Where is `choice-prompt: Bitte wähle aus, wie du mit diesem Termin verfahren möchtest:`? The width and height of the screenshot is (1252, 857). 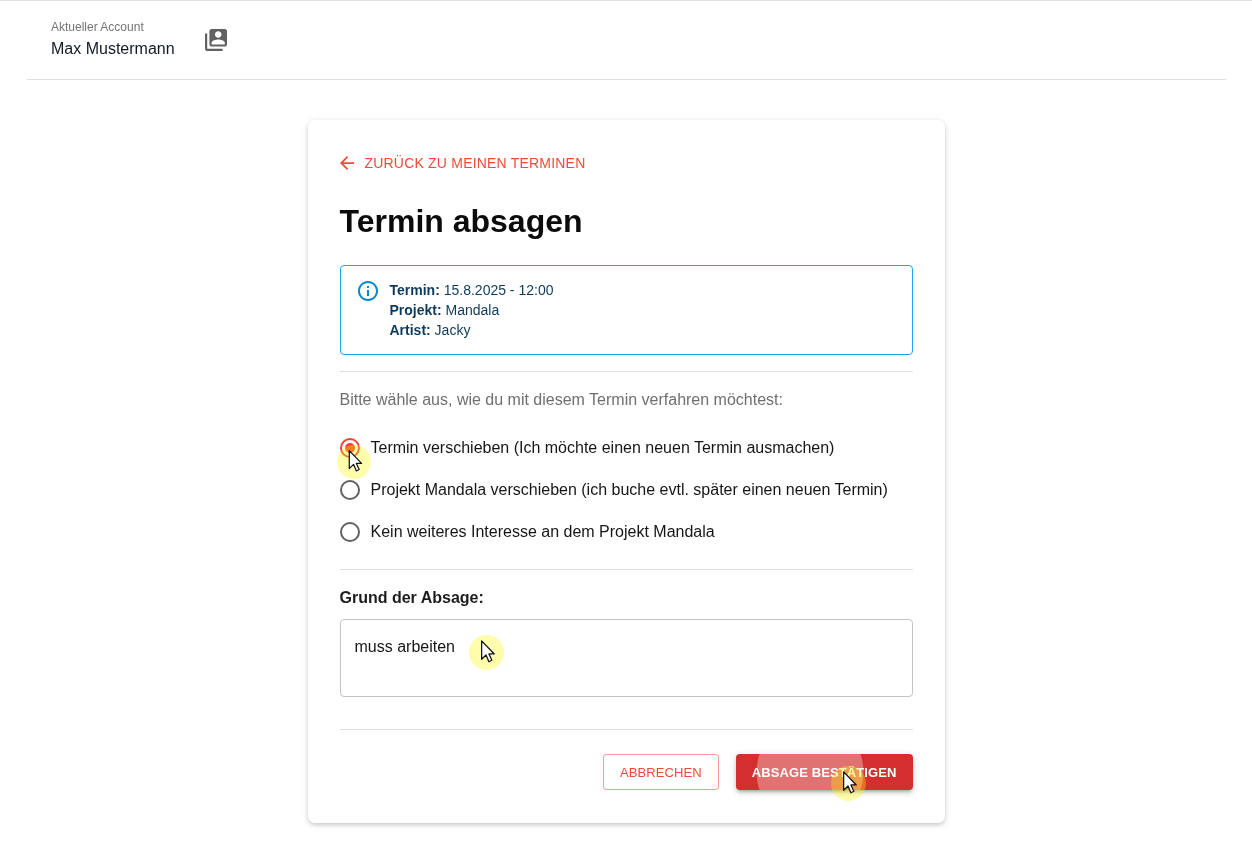
choice-prompt: Bitte wähle aus, wie du mit diesem Termin verfahren möchtest: is located at coordinates (561, 400).